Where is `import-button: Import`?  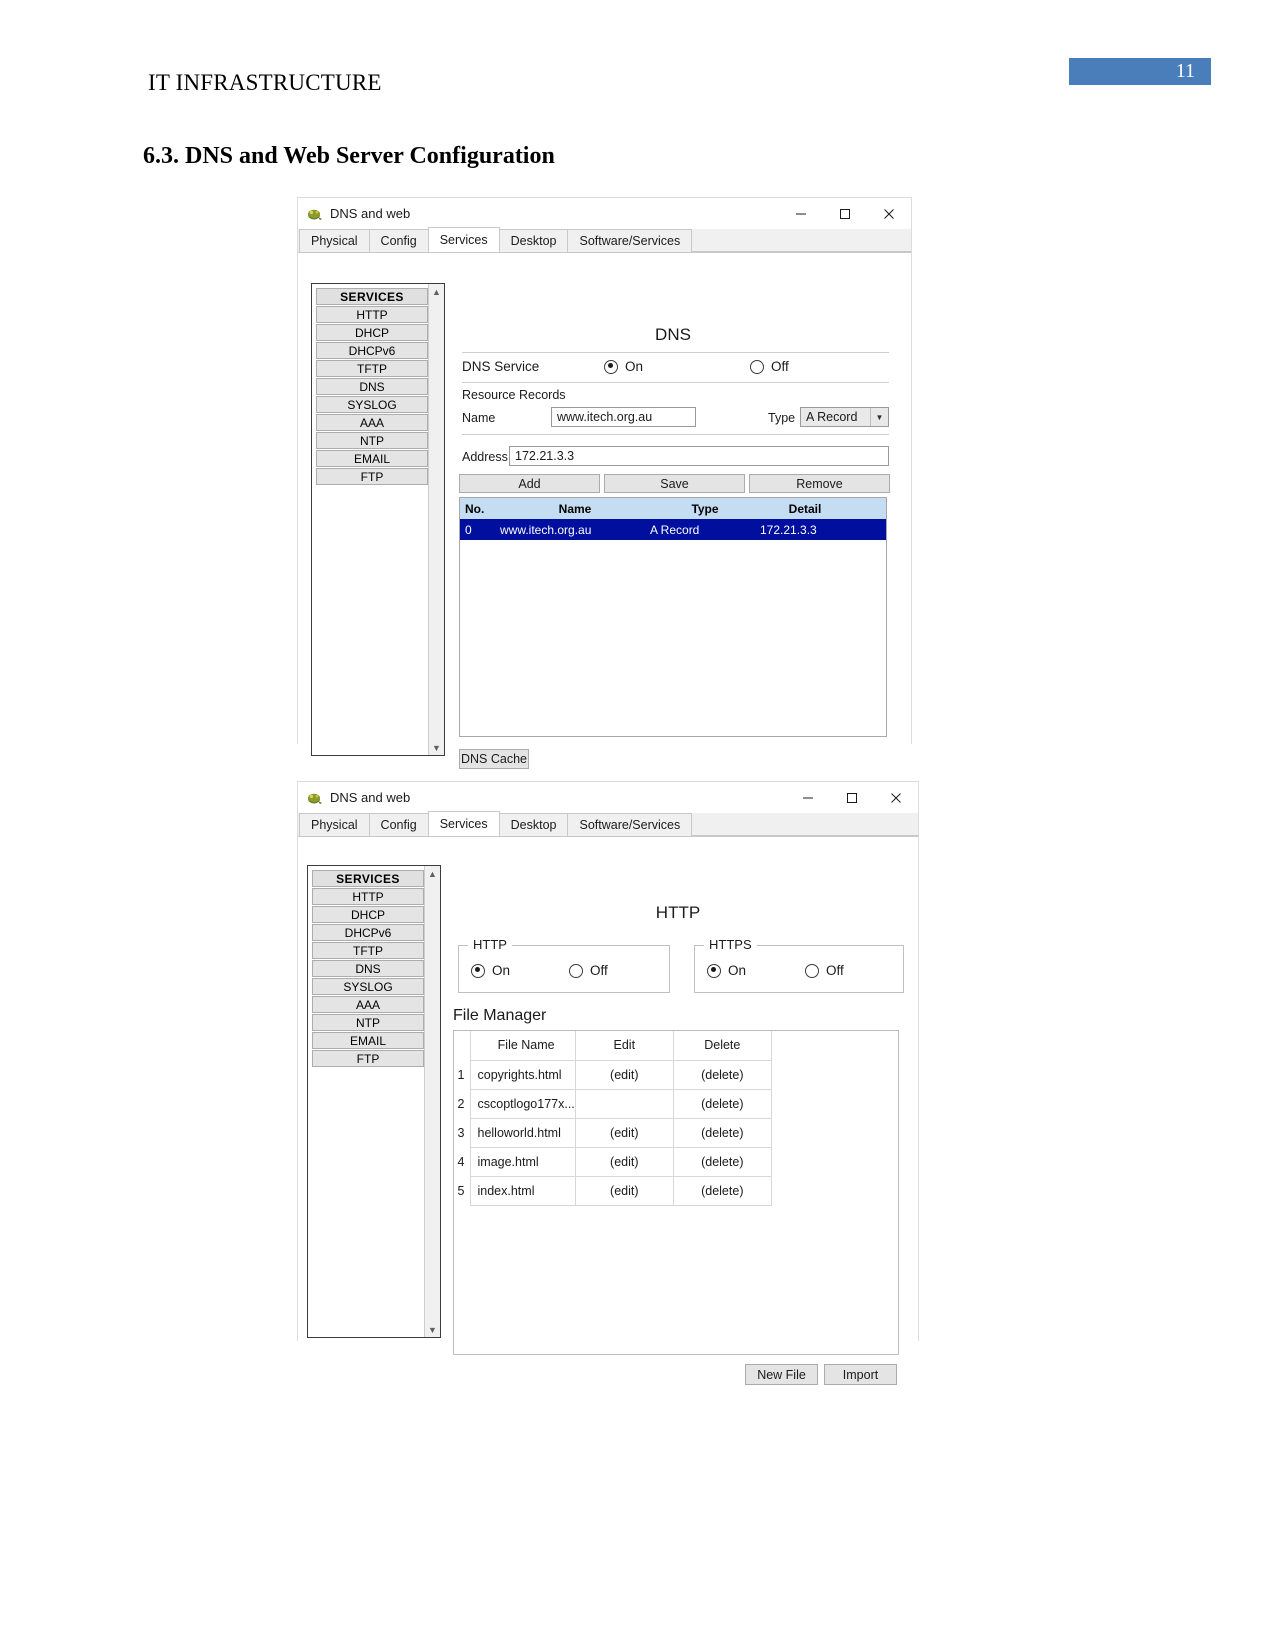
import-button: Import is located at coordinates (860, 1374).